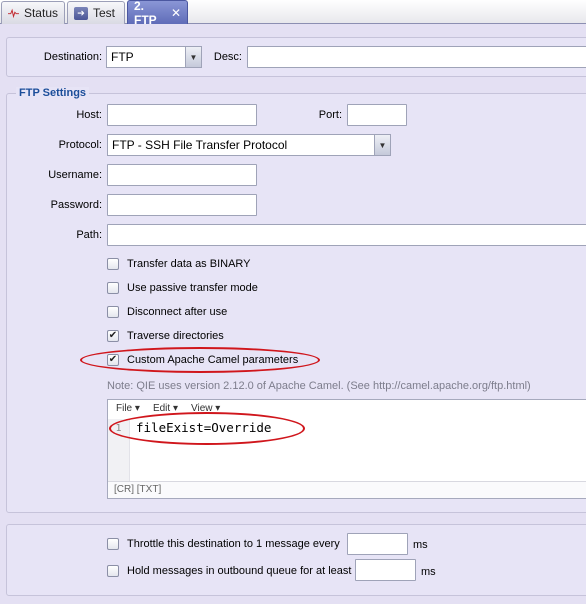 The height and width of the screenshot is (604, 586). What do you see at coordinates (420, 545) in the screenshot?
I see `throttle-unit: ms` at bounding box center [420, 545].